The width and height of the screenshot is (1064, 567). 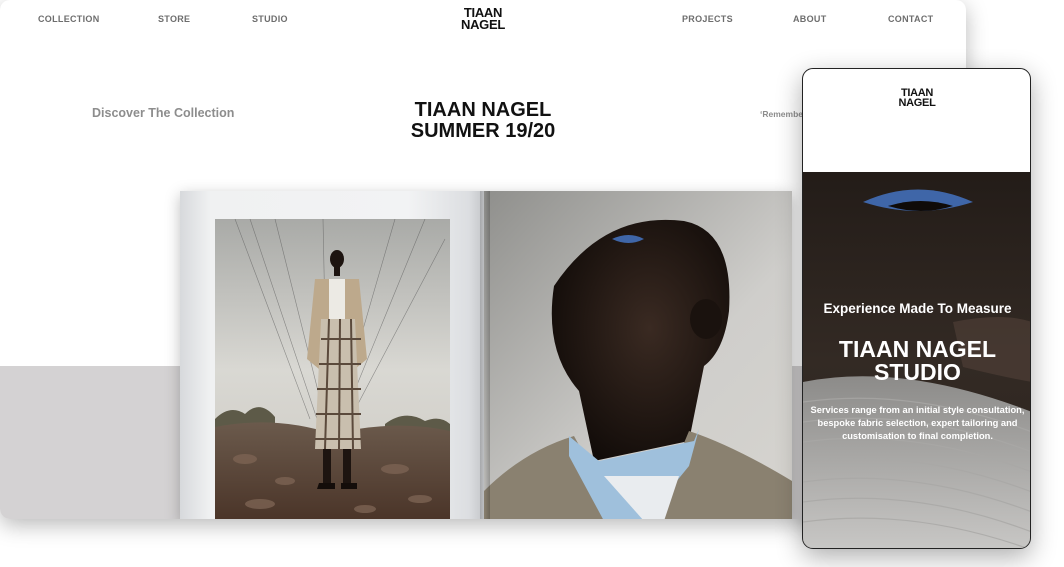 I want to click on brand-logo: TIAAN NAGEL, so click(x=483, y=19).